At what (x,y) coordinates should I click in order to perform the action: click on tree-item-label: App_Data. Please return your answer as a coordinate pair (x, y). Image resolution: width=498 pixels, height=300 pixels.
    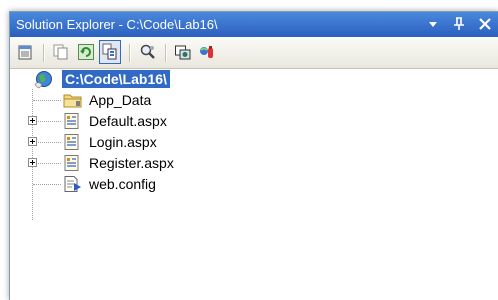
    Looking at the image, I should click on (120, 100).